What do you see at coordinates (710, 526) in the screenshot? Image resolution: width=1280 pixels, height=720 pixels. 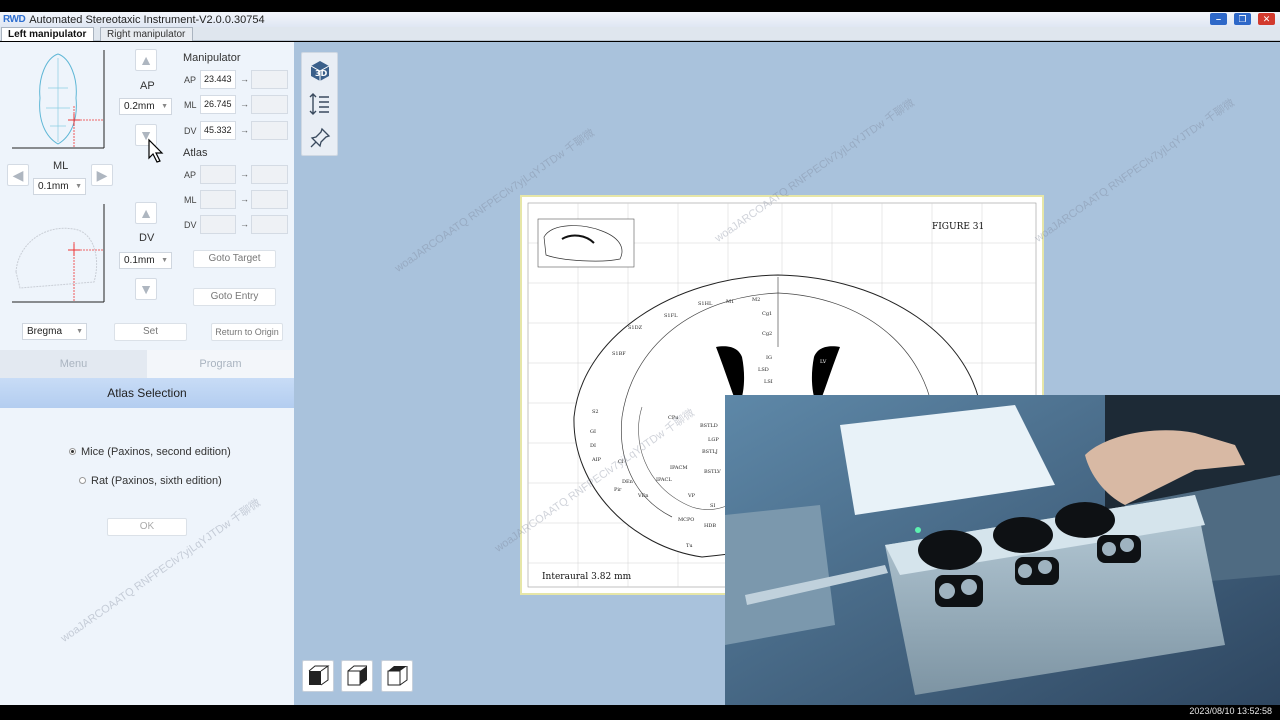 I see `region-hdb: HDB` at bounding box center [710, 526].